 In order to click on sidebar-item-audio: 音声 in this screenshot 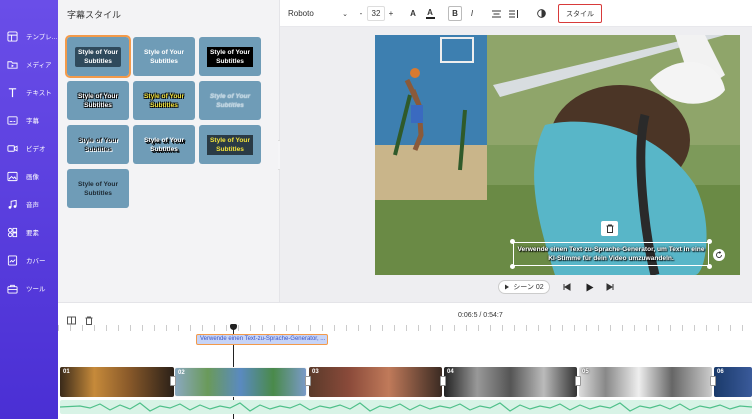, I will do `click(29, 204)`.